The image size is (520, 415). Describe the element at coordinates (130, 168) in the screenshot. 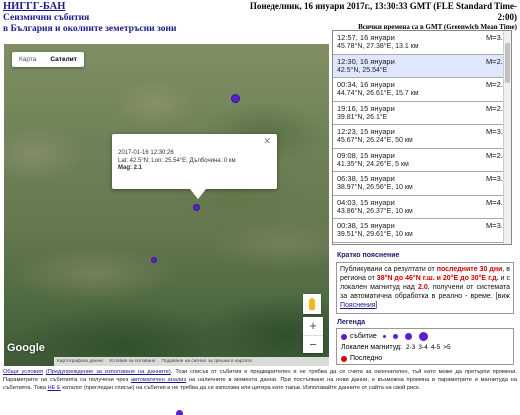

I see `info-magnitude: Mag: 2.1` at that location.